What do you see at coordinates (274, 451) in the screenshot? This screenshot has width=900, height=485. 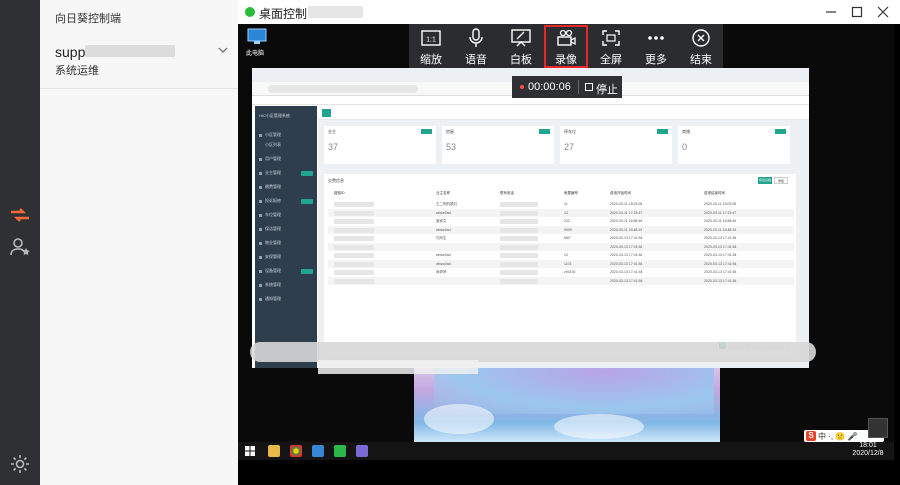 I see `file-explorer-icon` at bounding box center [274, 451].